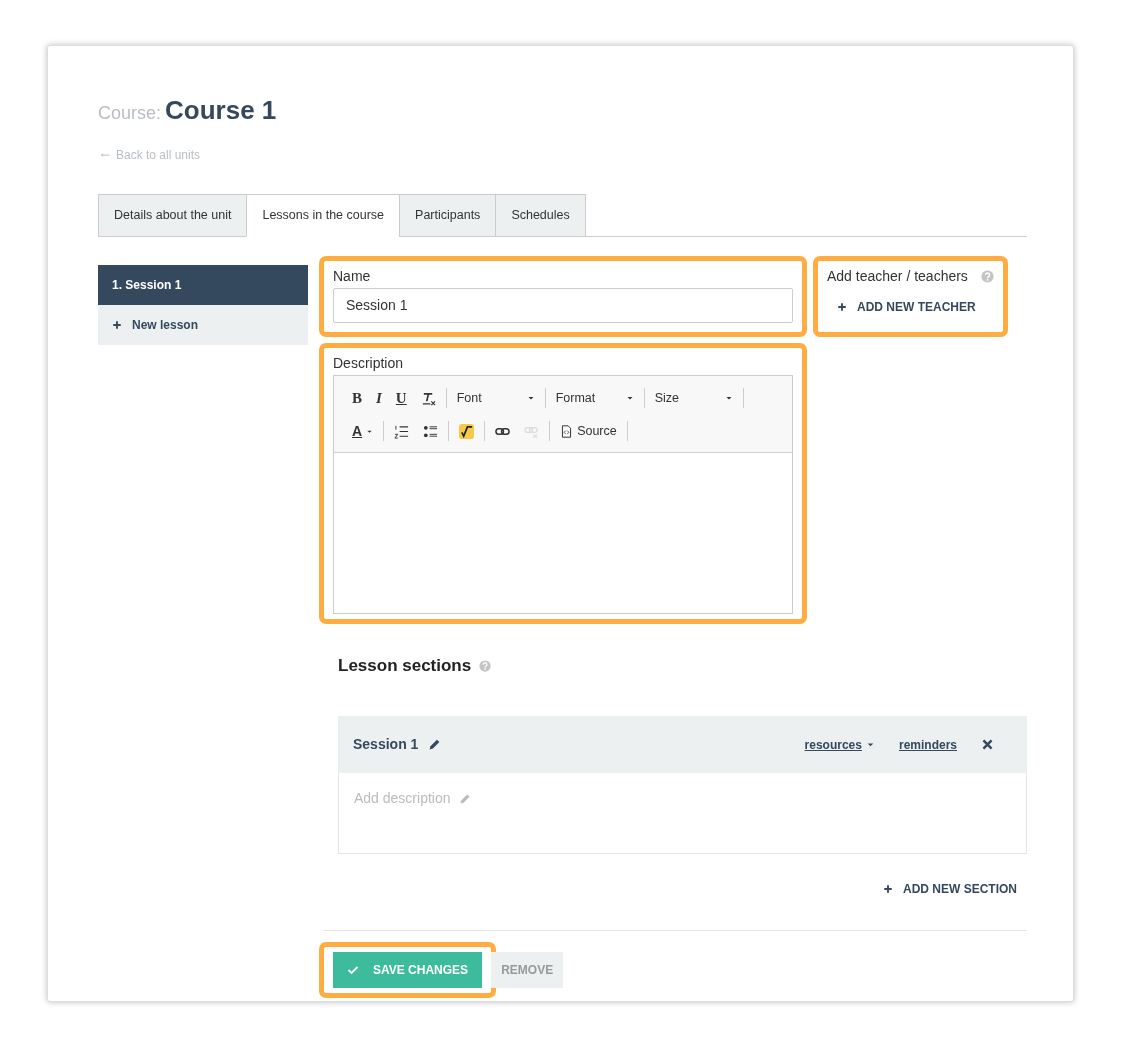 This screenshot has width=1121, height=1056. I want to click on document-icon, so click(567, 431).